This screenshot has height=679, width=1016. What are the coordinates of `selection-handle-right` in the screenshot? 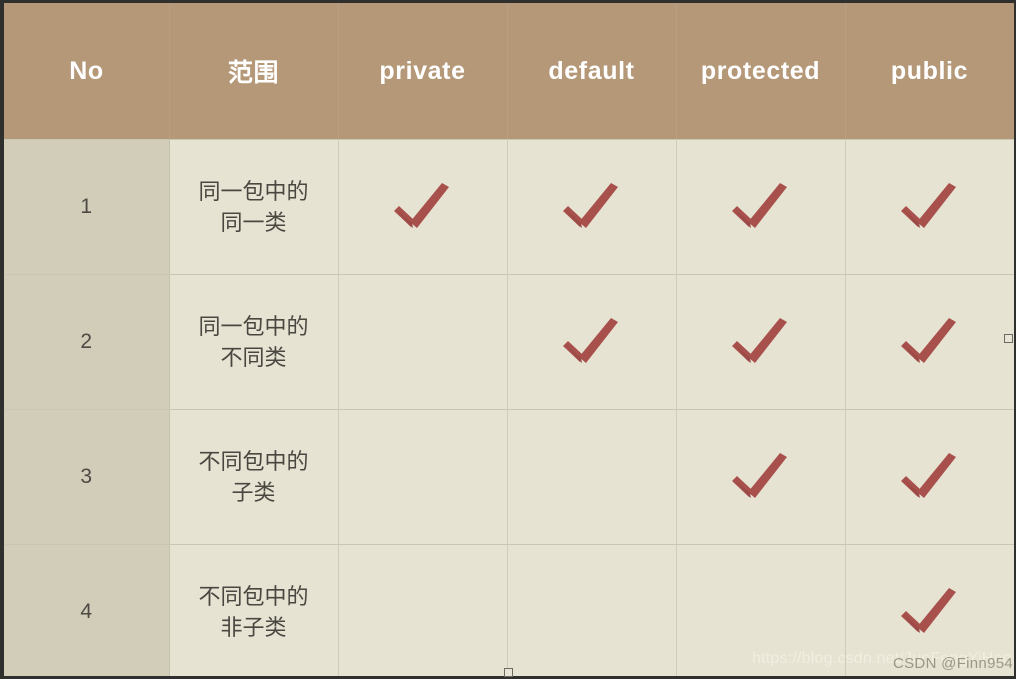 It's located at (1008, 338).